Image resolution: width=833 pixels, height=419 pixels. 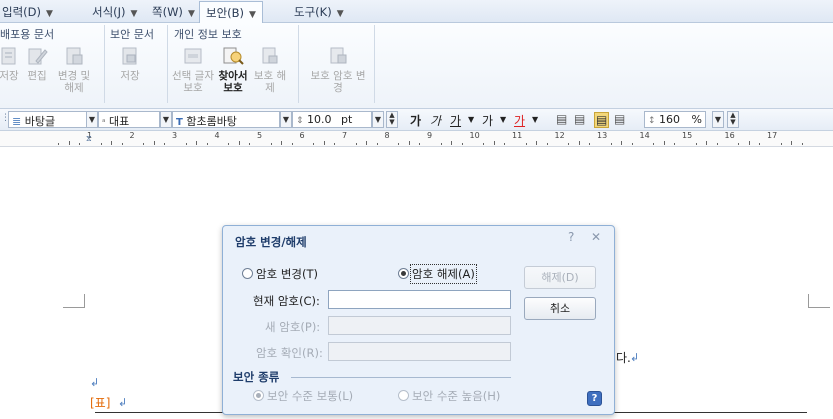 What do you see at coordinates (338, 82) in the screenshot?
I see `button-label: 보호 암호 변경` at bounding box center [338, 82].